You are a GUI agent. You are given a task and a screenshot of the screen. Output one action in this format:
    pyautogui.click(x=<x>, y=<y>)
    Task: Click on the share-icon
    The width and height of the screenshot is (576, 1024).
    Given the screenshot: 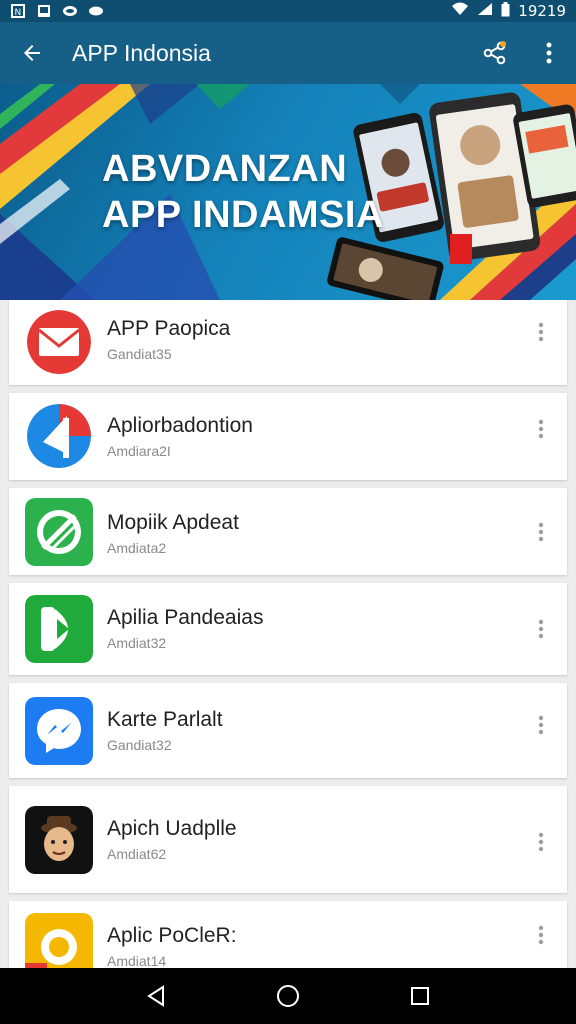 What is the action you would take?
    pyautogui.click(x=494, y=53)
    